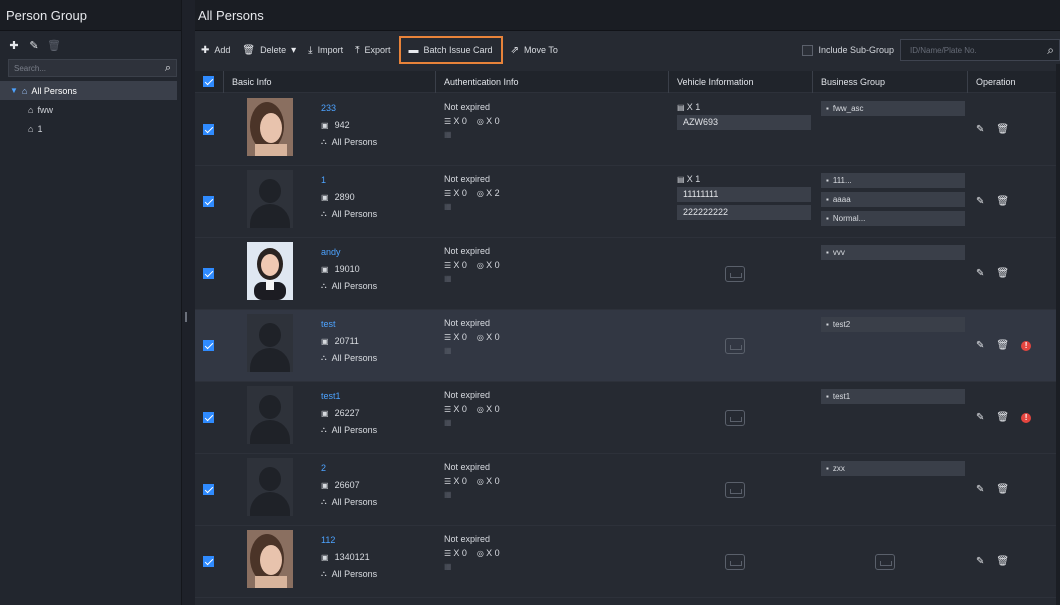  I want to click on tree-node-1: ⌂ 1, so click(90, 128).